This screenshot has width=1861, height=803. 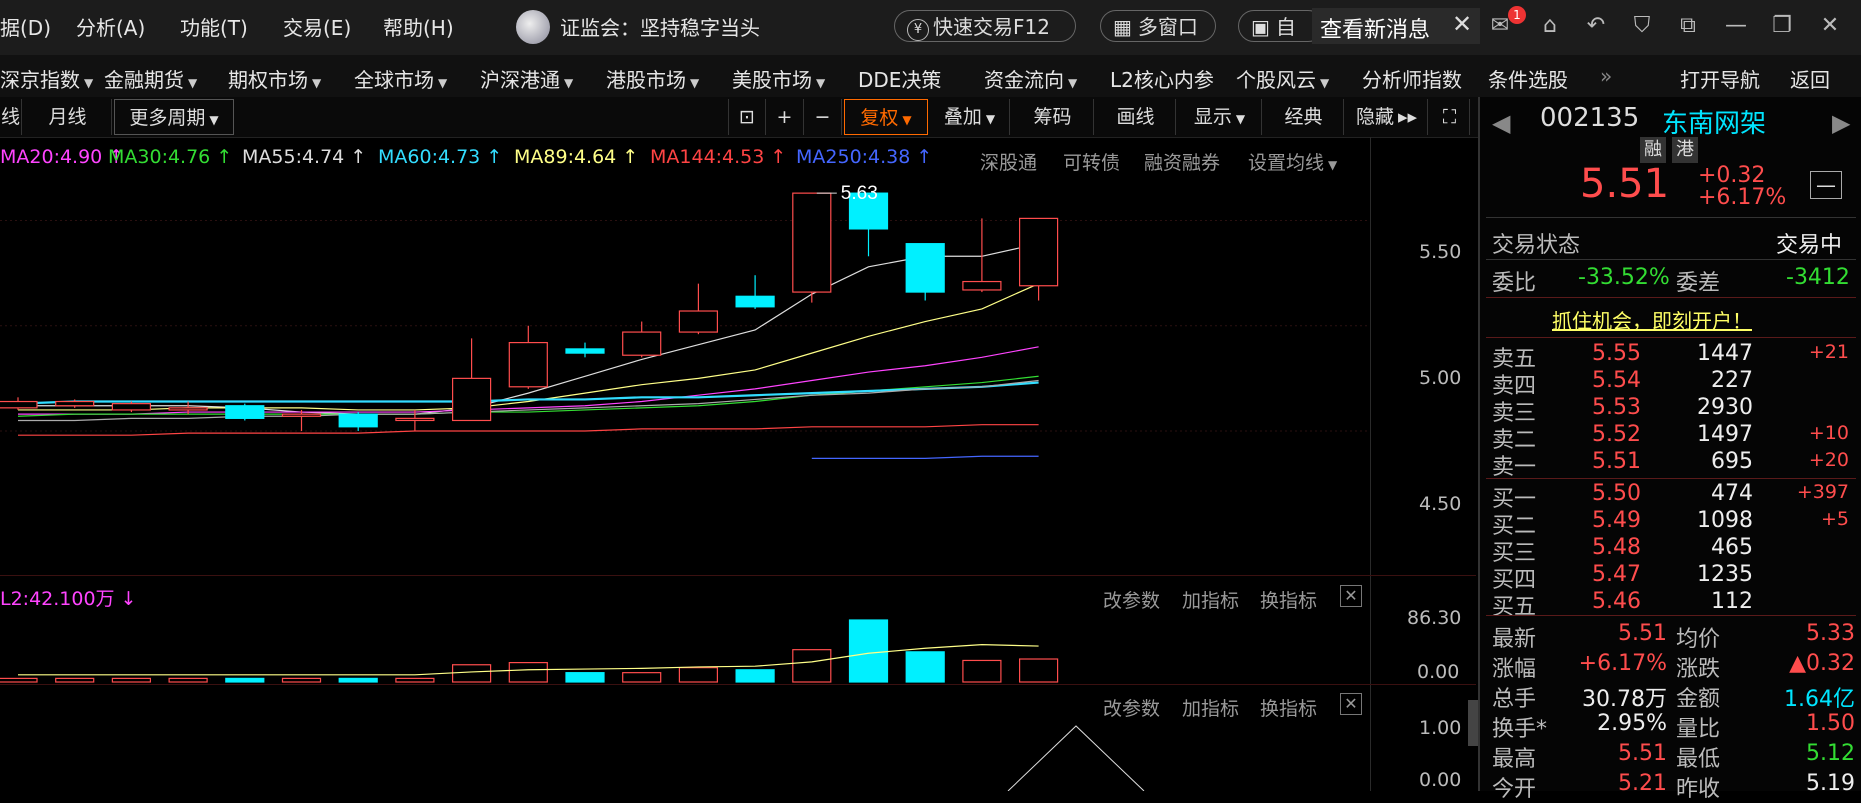 What do you see at coordinates (1830, 26) in the screenshot?
I see `close-window-icon: ✕` at bounding box center [1830, 26].